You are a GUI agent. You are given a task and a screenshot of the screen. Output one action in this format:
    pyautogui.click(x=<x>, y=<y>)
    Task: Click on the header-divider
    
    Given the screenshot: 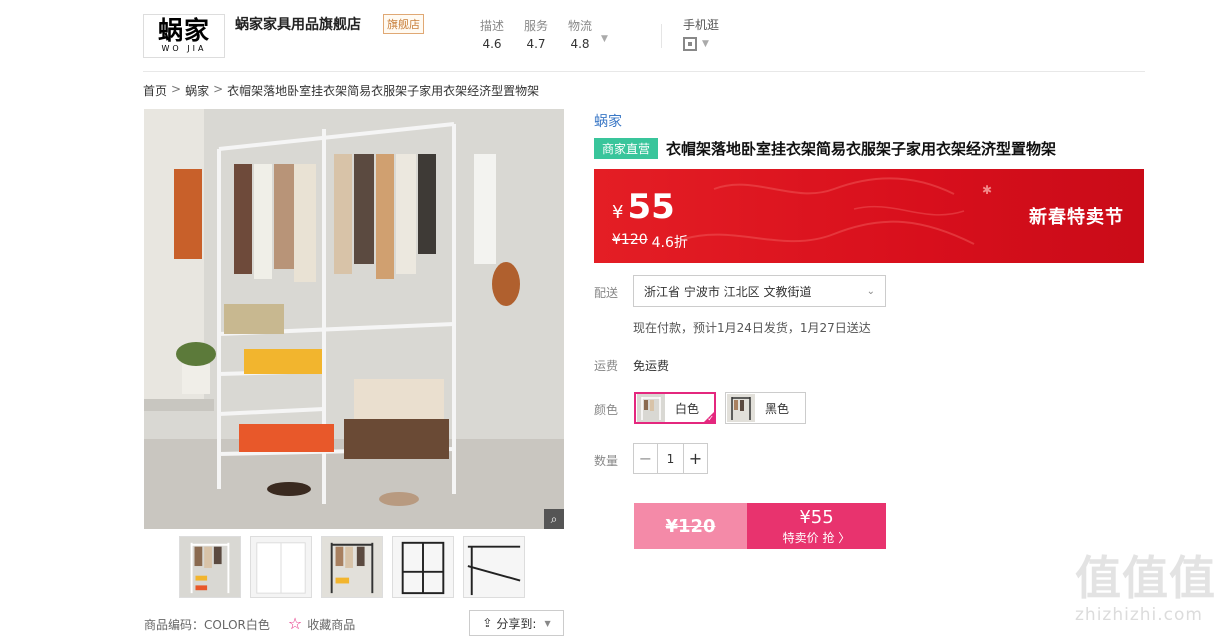 What is the action you would take?
    pyautogui.click(x=661, y=36)
    